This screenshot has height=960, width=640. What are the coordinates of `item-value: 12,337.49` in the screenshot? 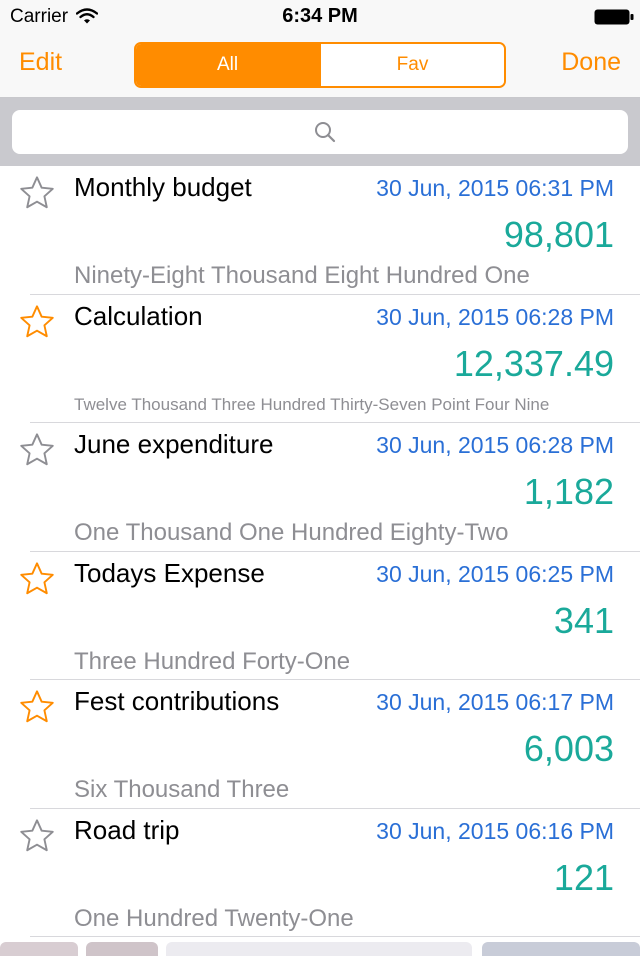 It's located at (533, 363).